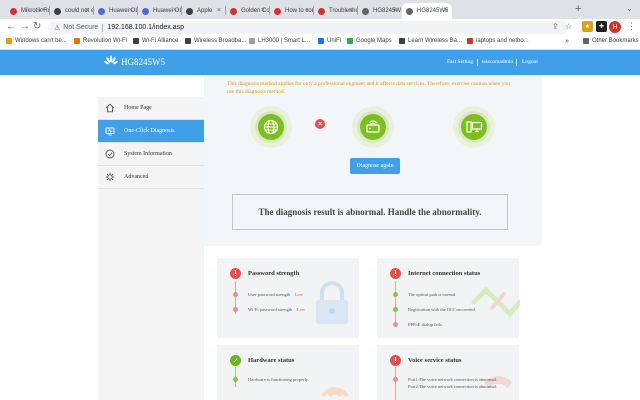  I want to click on browser-tab: could not e ×, so click(71, 11).